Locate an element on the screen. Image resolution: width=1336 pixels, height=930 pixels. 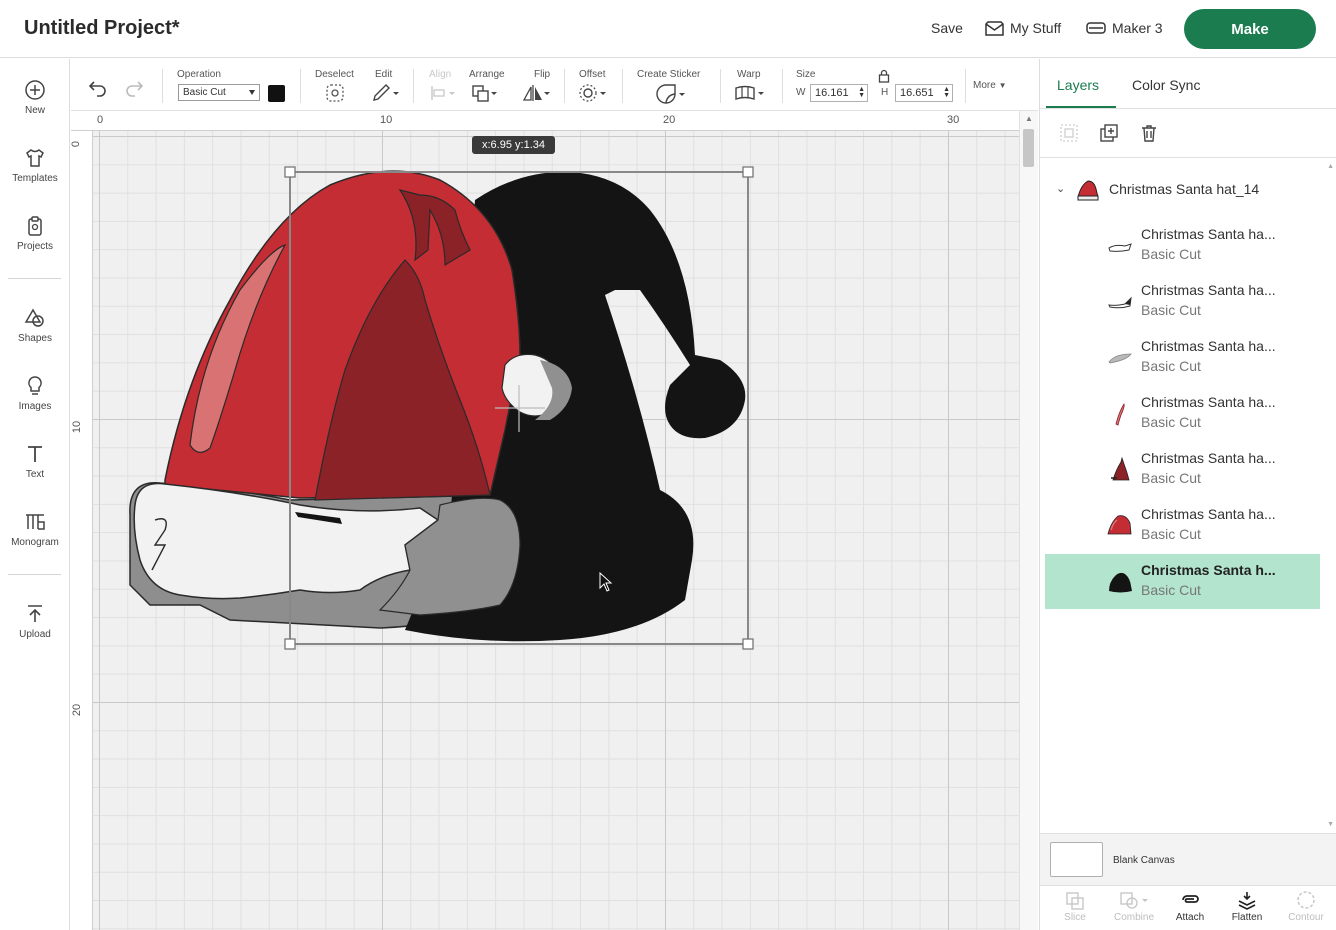
combine-icon is located at coordinates (1134, 900).